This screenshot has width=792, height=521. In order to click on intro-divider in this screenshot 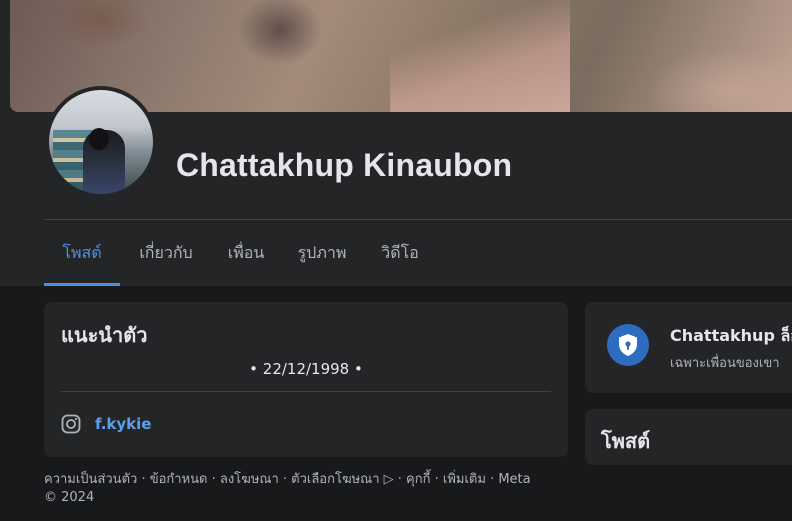, I will do `click(306, 391)`.